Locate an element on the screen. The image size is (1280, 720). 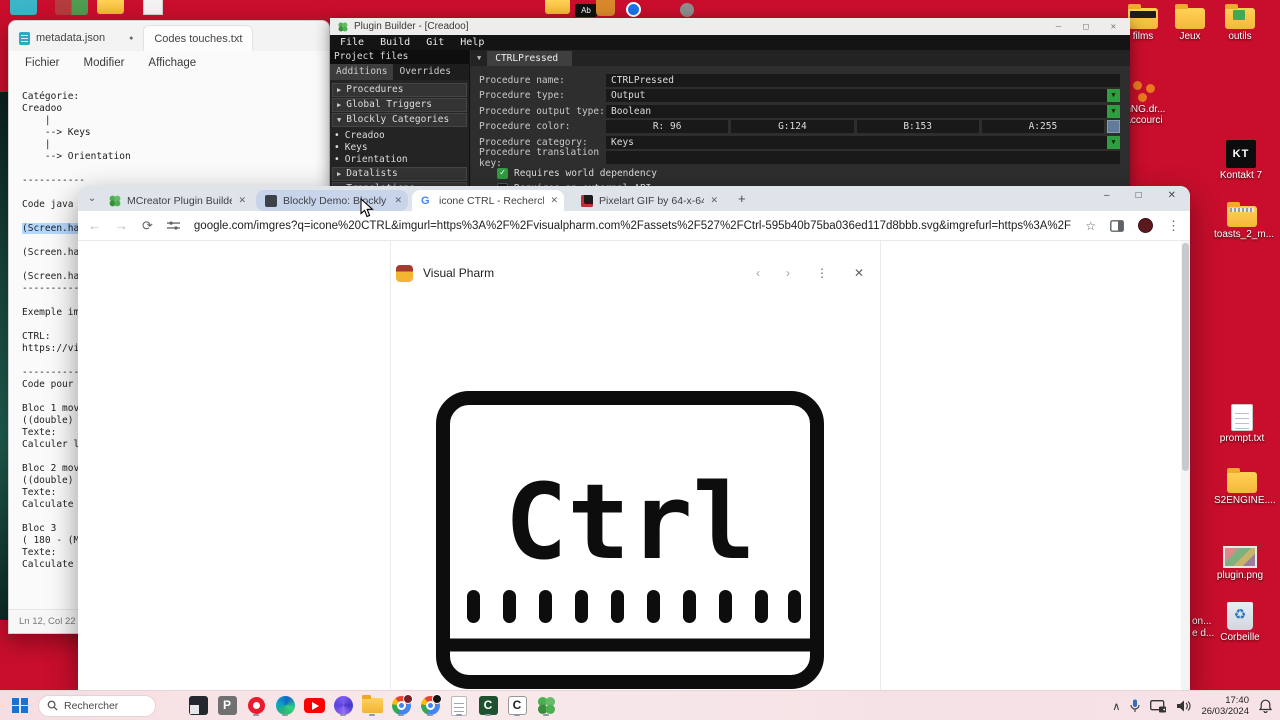
prev-image-icon: ‹ is located at coordinates (758, 273).